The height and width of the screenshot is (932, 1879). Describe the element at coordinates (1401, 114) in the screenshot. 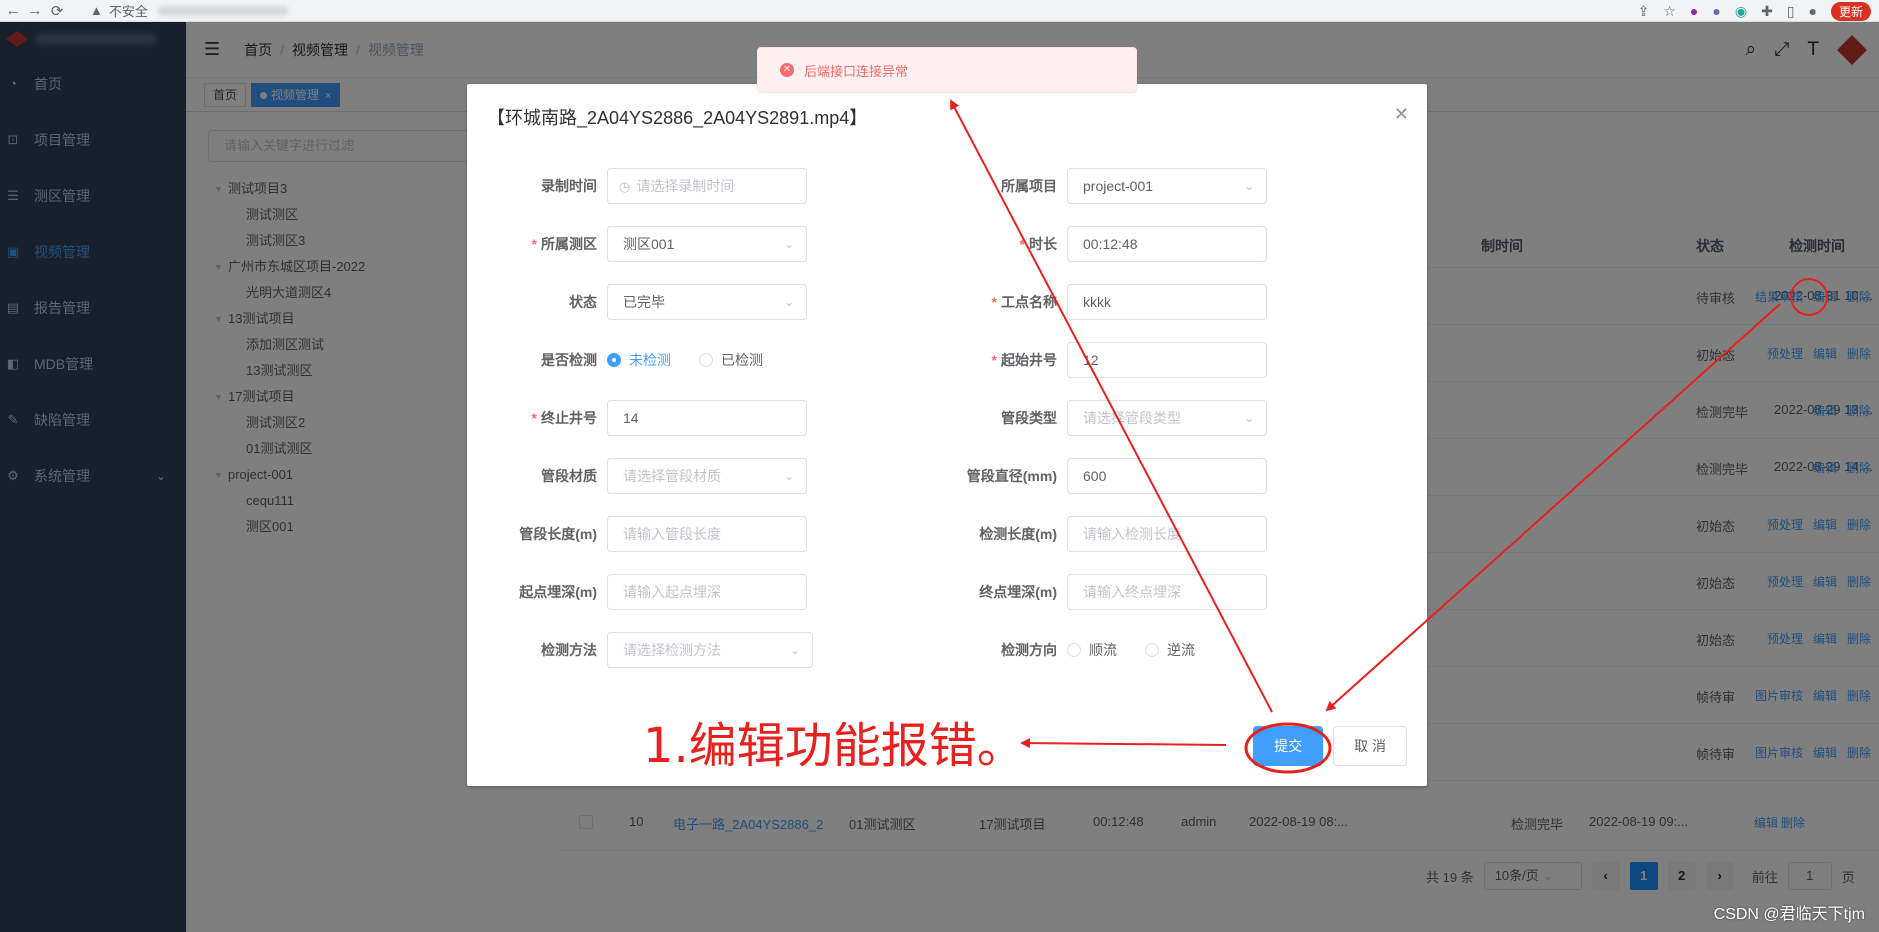

I see `close-icon: ✕` at that location.